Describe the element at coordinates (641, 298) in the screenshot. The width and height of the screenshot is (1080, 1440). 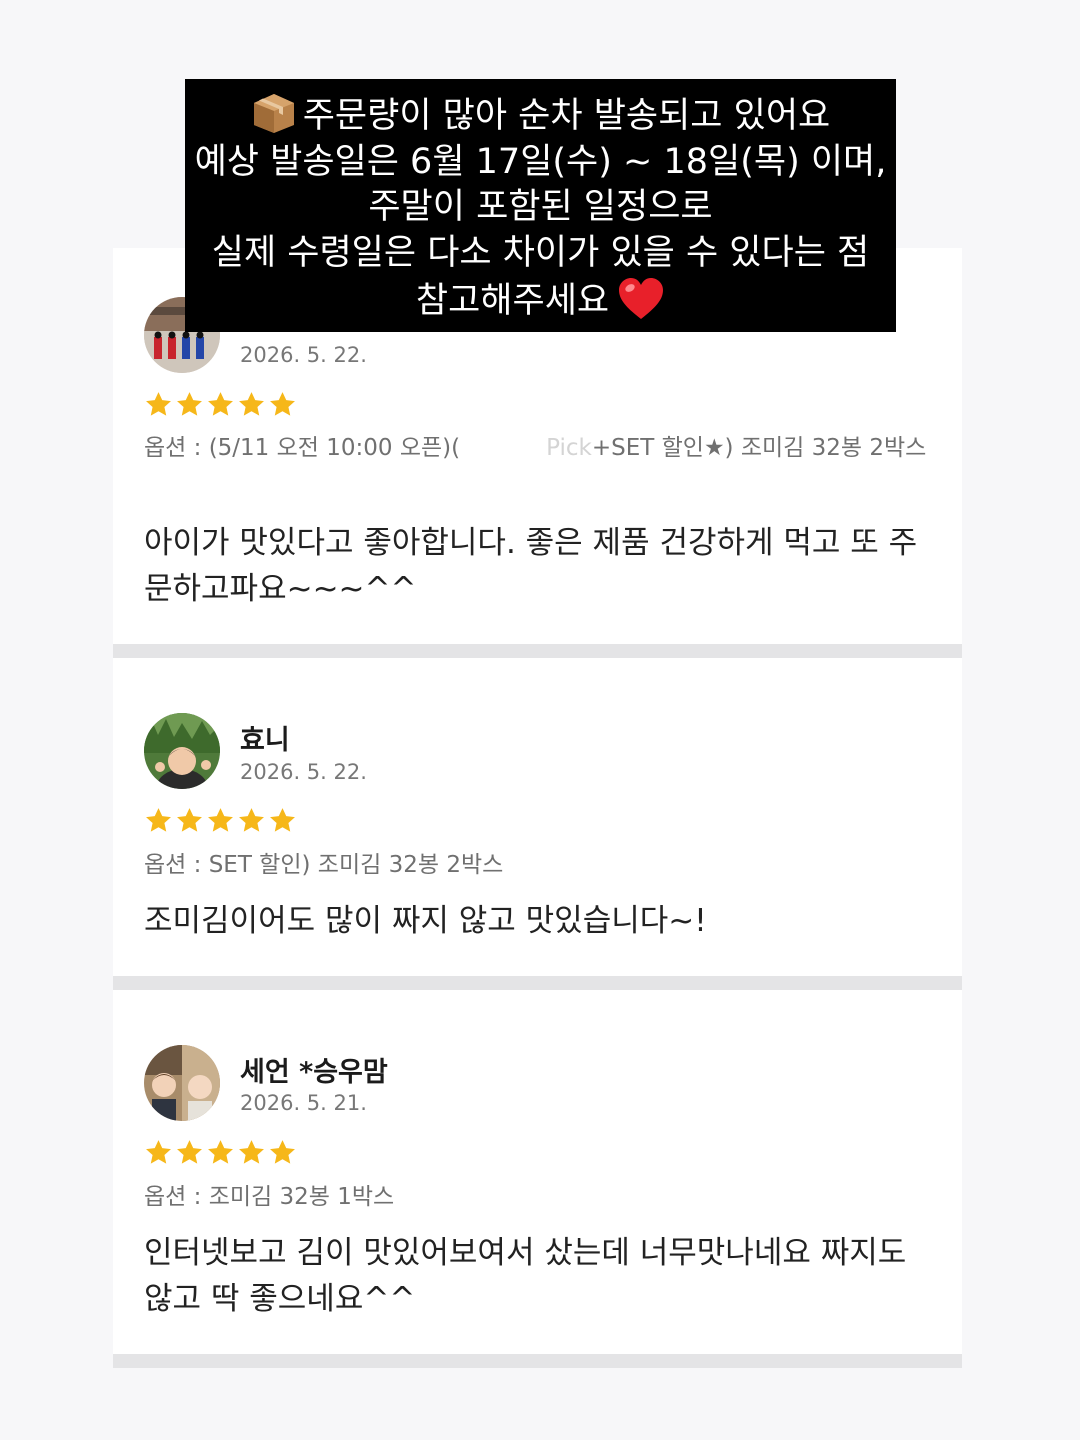
I see `red-heart-emoji-icon` at that location.